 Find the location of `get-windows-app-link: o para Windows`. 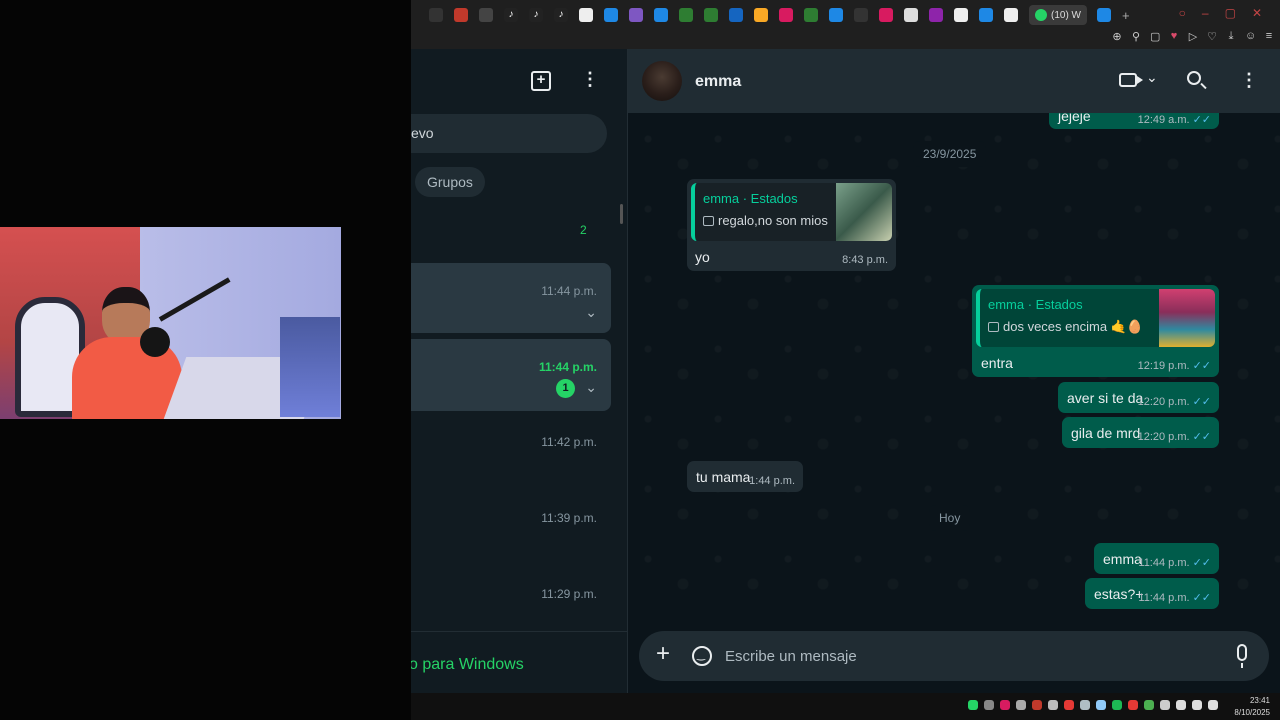

get-windows-app-link: o para Windows is located at coordinates (467, 665).